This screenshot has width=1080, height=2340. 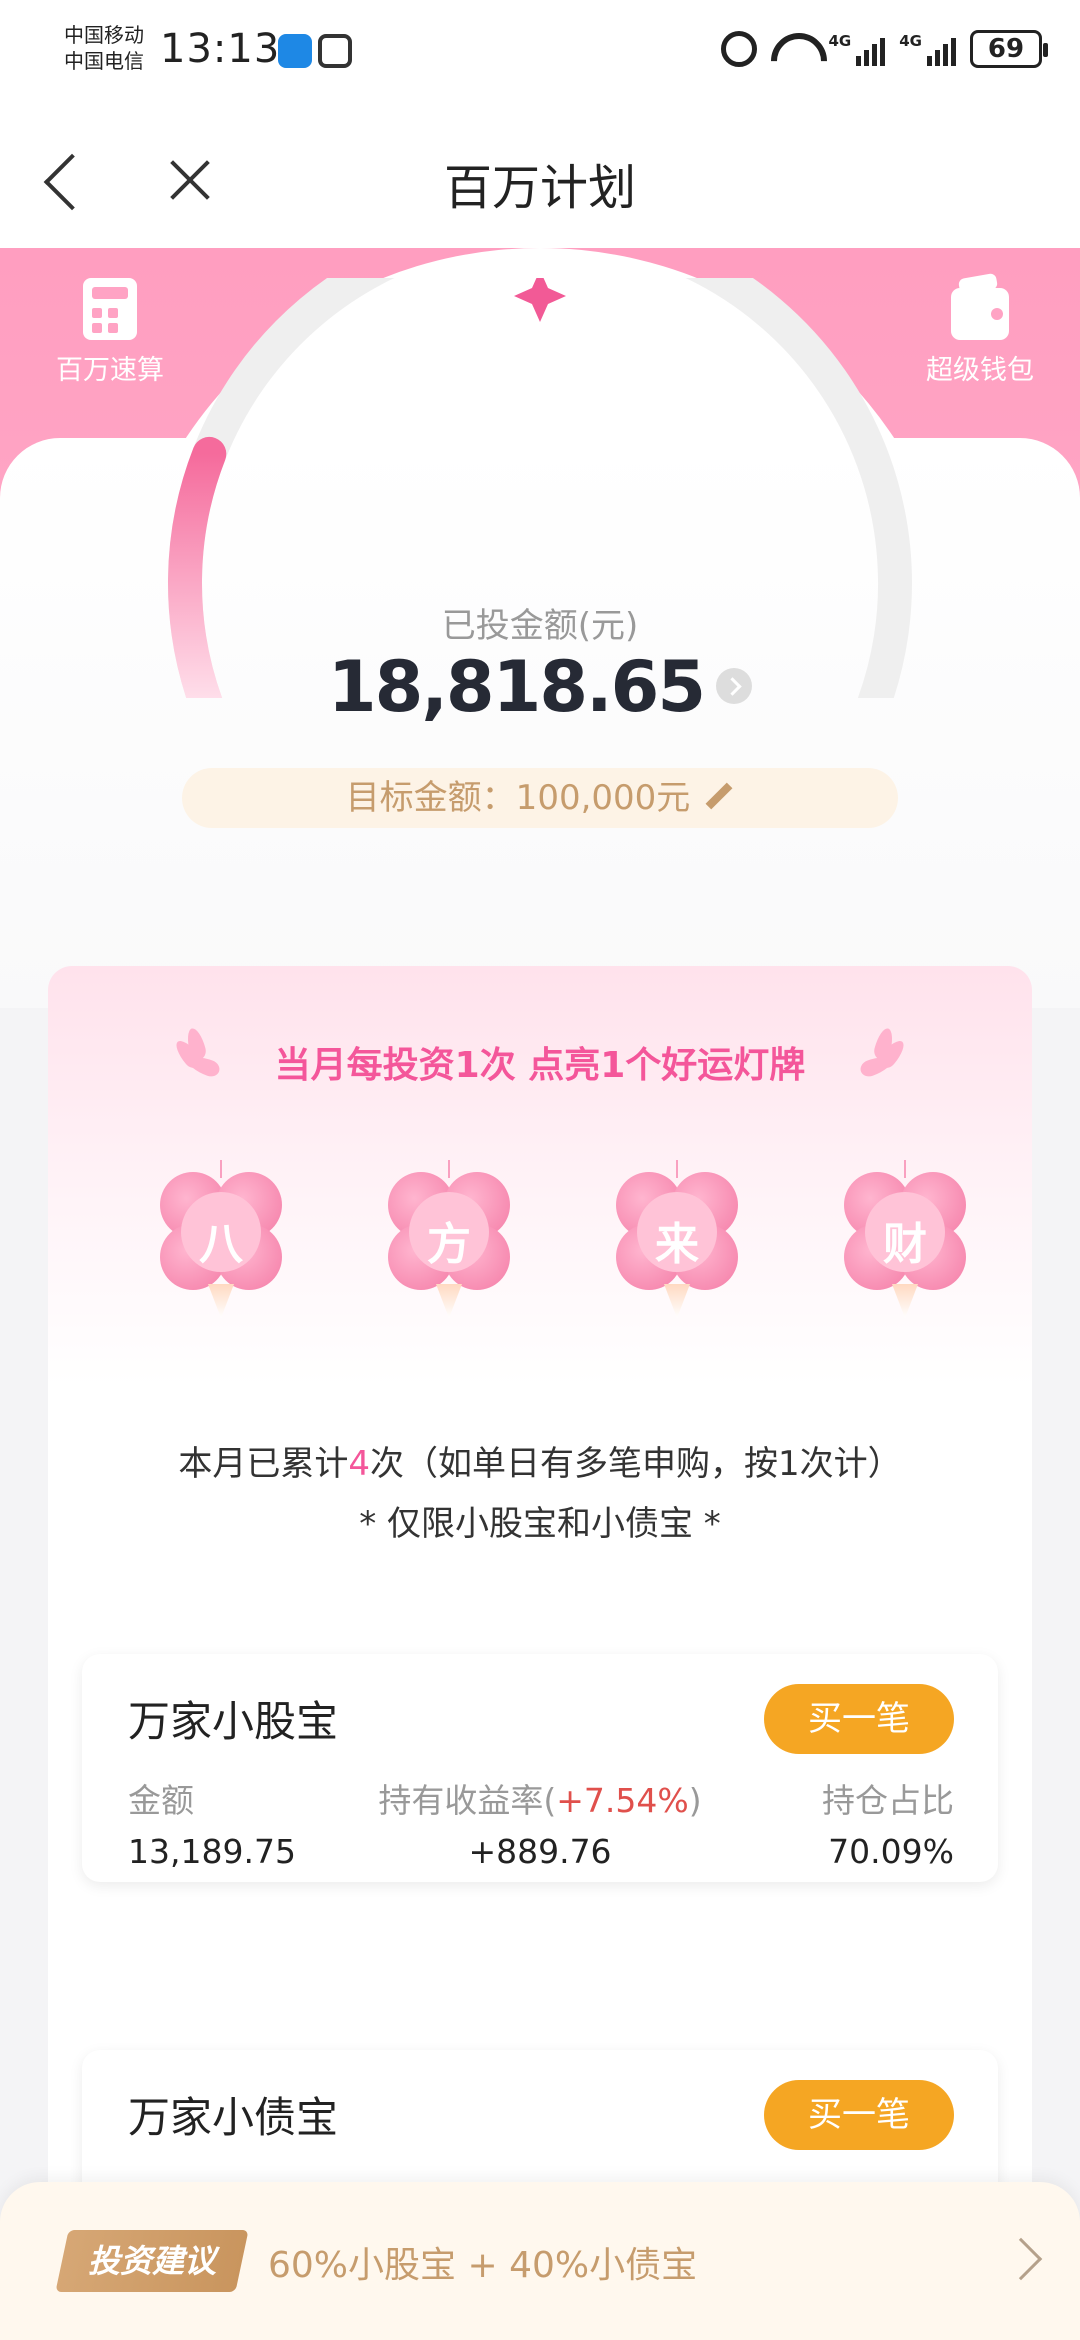 I want to click on advice-tag-label: 投资建议, so click(x=151, y=2261).